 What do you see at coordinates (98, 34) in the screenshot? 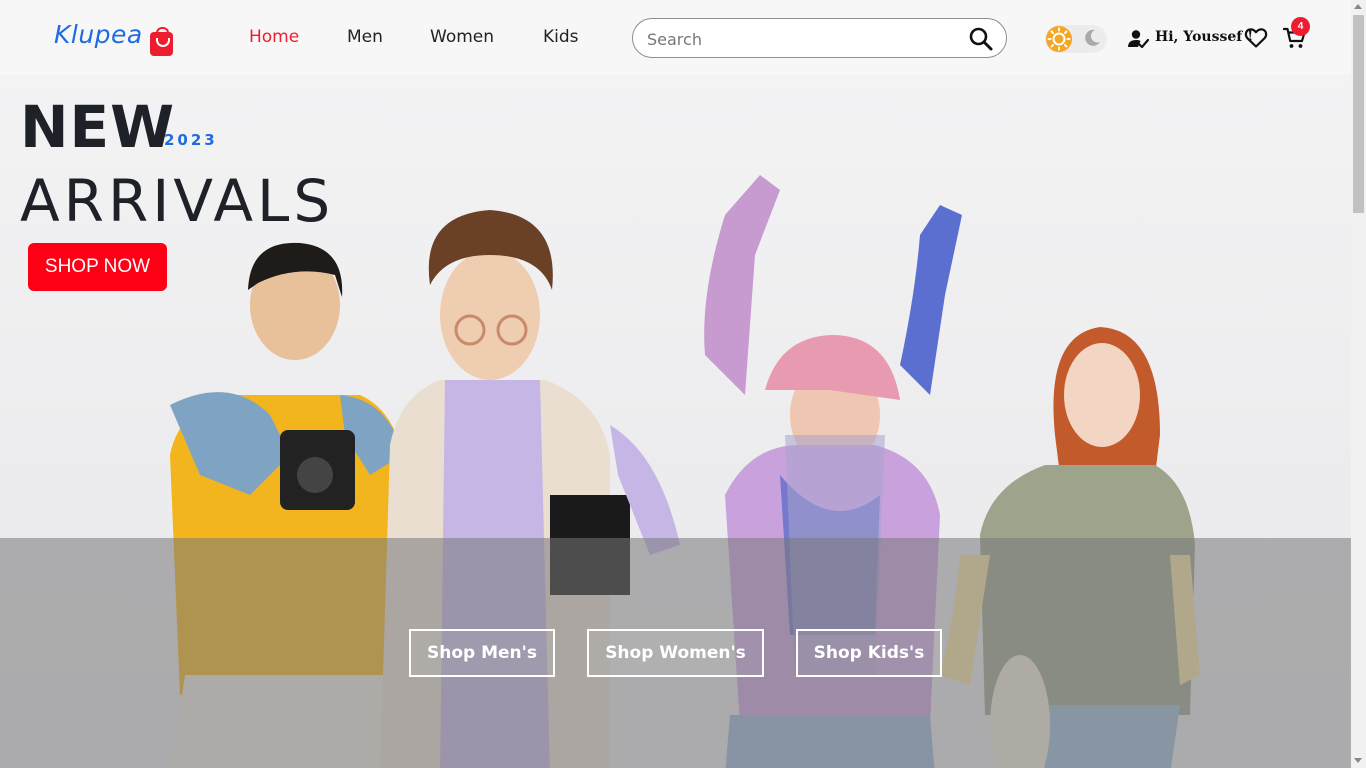
I see `brand-name: Klupea` at bounding box center [98, 34].